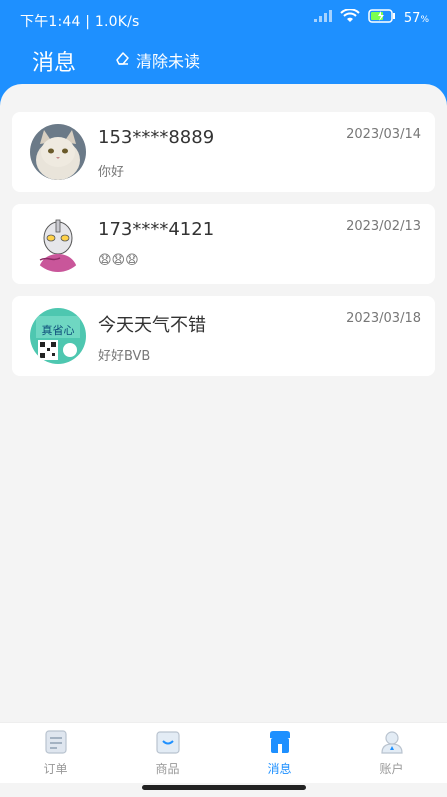 Image resolution: width=447 pixels, height=797 pixels. What do you see at coordinates (156, 137) in the screenshot?
I see `contact-name: 153****8889` at bounding box center [156, 137].